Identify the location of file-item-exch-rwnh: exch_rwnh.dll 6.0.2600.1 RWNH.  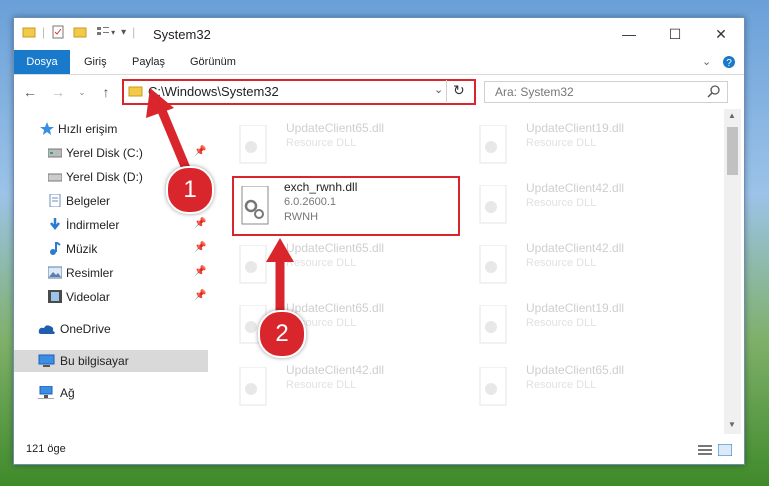
(346, 206).